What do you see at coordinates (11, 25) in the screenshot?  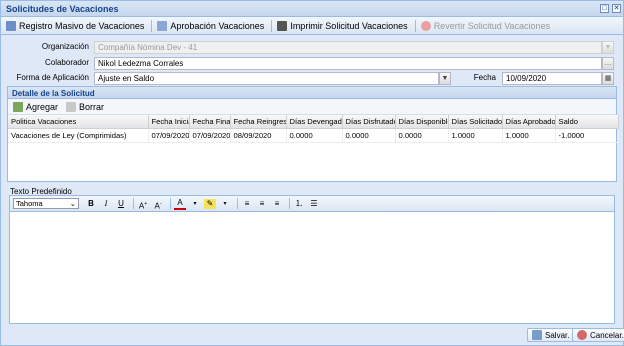 I see `document-list-icon` at bounding box center [11, 25].